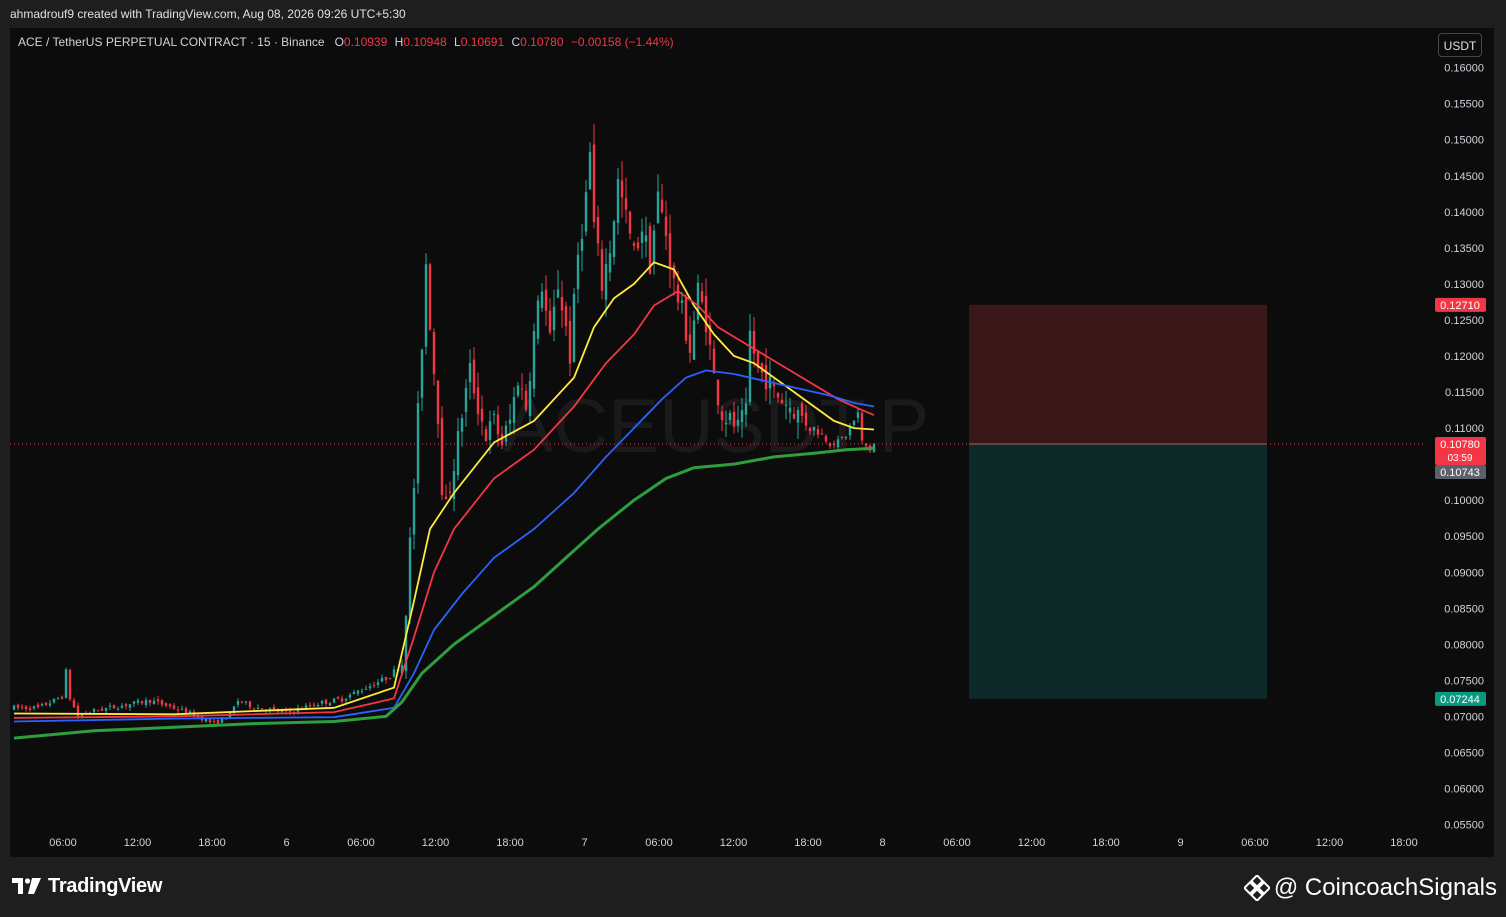 Image resolution: width=1506 pixels, height=917 pixels. What do you see at coordinates (1464, 321) in the screenshot?
I see `y-tick-label: 0.12500` at bounding box center [1464, 321].